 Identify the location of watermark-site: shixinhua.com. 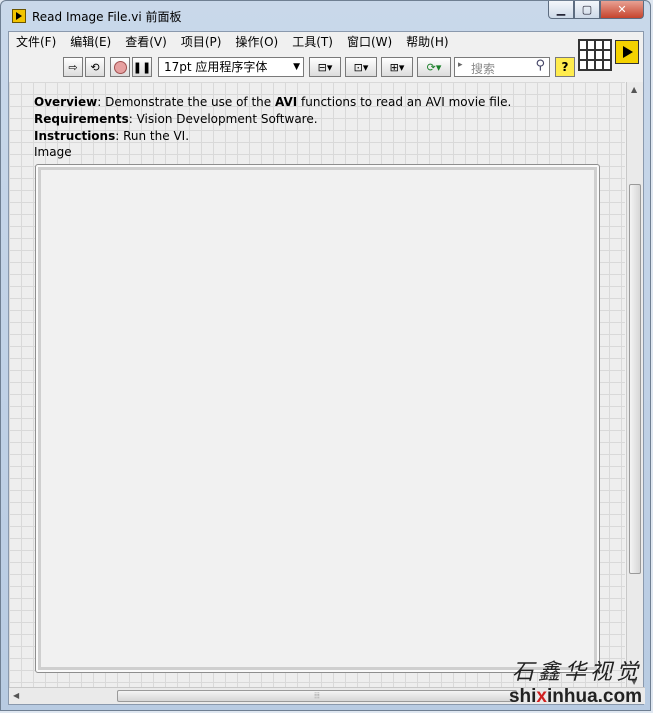
(575, 697).